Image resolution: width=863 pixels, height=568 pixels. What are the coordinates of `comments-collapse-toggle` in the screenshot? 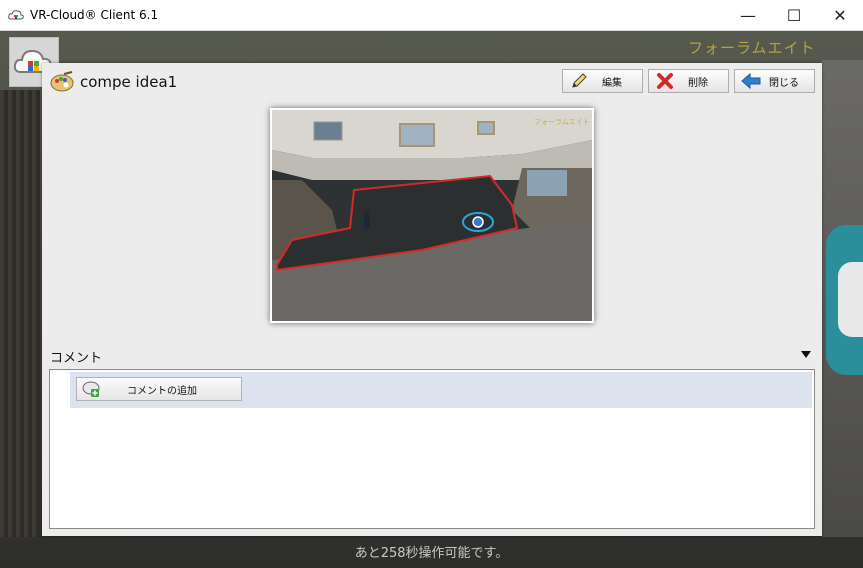 It's located at (806, 354).